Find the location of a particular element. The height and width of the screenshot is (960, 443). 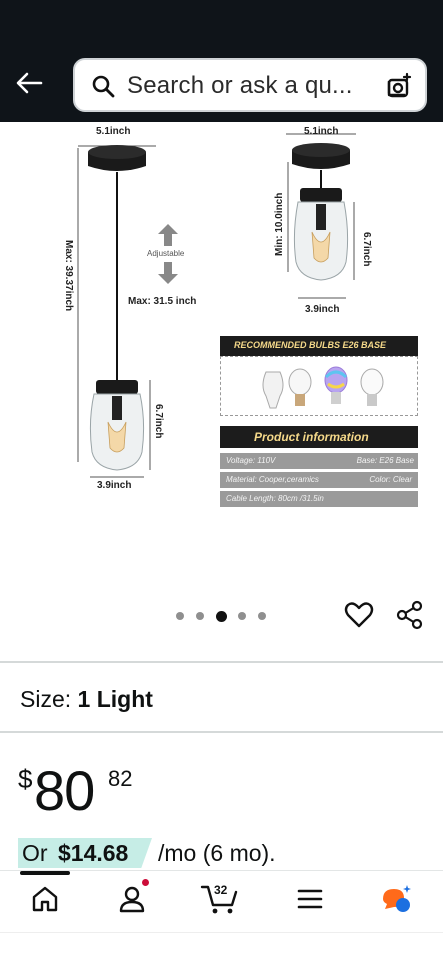

menu-icon is located at coordinates (310, 899).